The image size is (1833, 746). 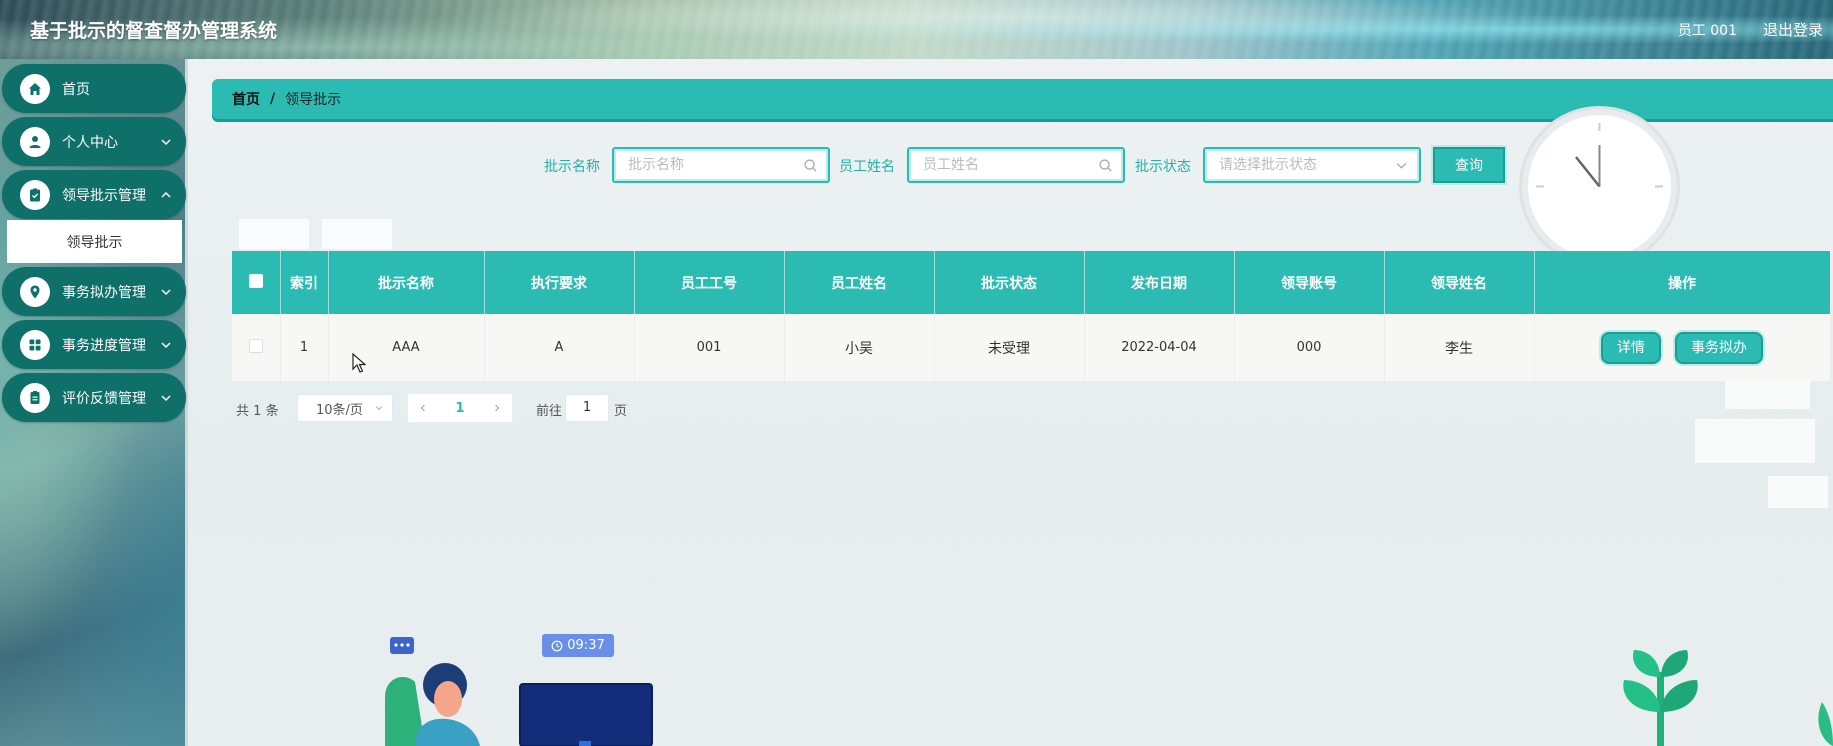 I want to click on clock-illustration, so click(x=1599, y=186).